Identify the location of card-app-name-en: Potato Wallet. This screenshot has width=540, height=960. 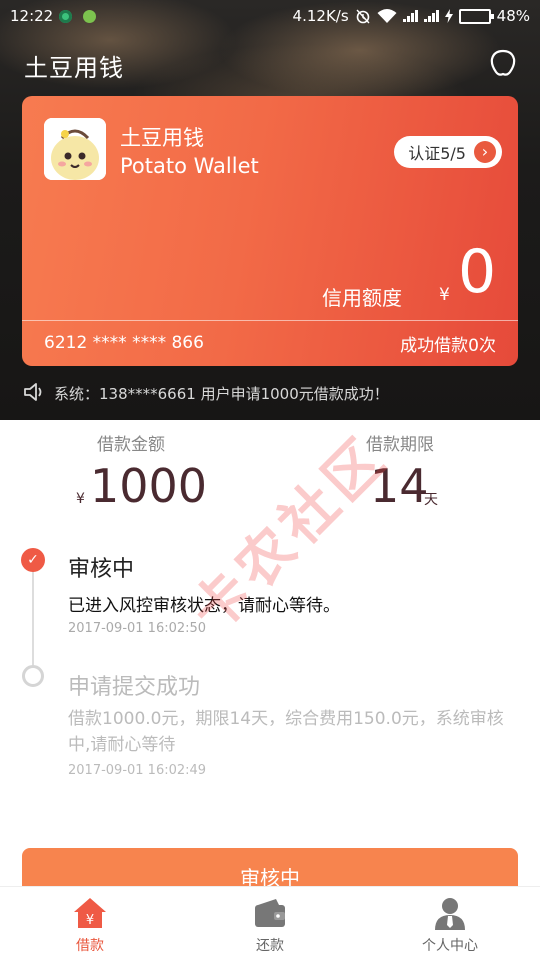
(189, 166).